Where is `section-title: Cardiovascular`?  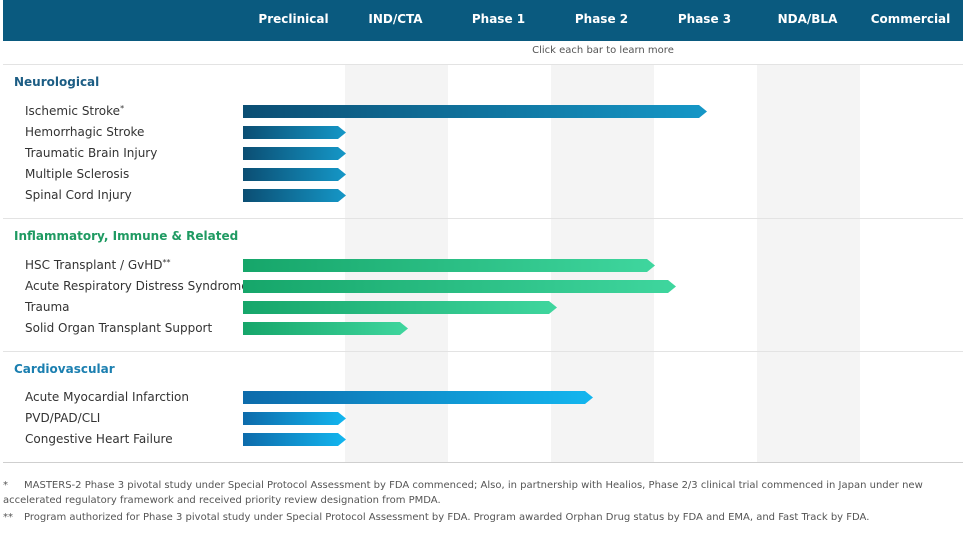
section-title: Cardiovascular is located at coordinates (64, 369).